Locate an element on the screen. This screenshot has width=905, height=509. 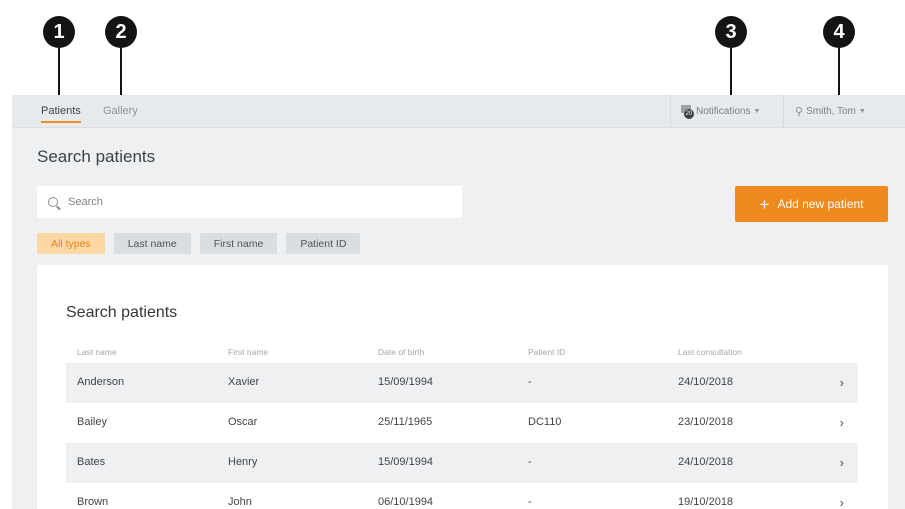
cell-last-name: Bailey is located at coordinates (92, 422).